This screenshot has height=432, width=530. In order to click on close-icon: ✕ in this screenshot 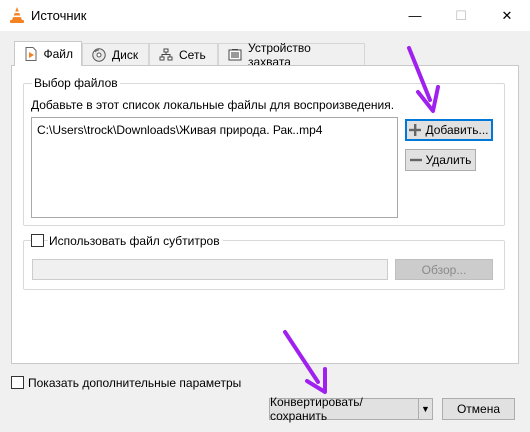, I will do `click(507, 15)`.